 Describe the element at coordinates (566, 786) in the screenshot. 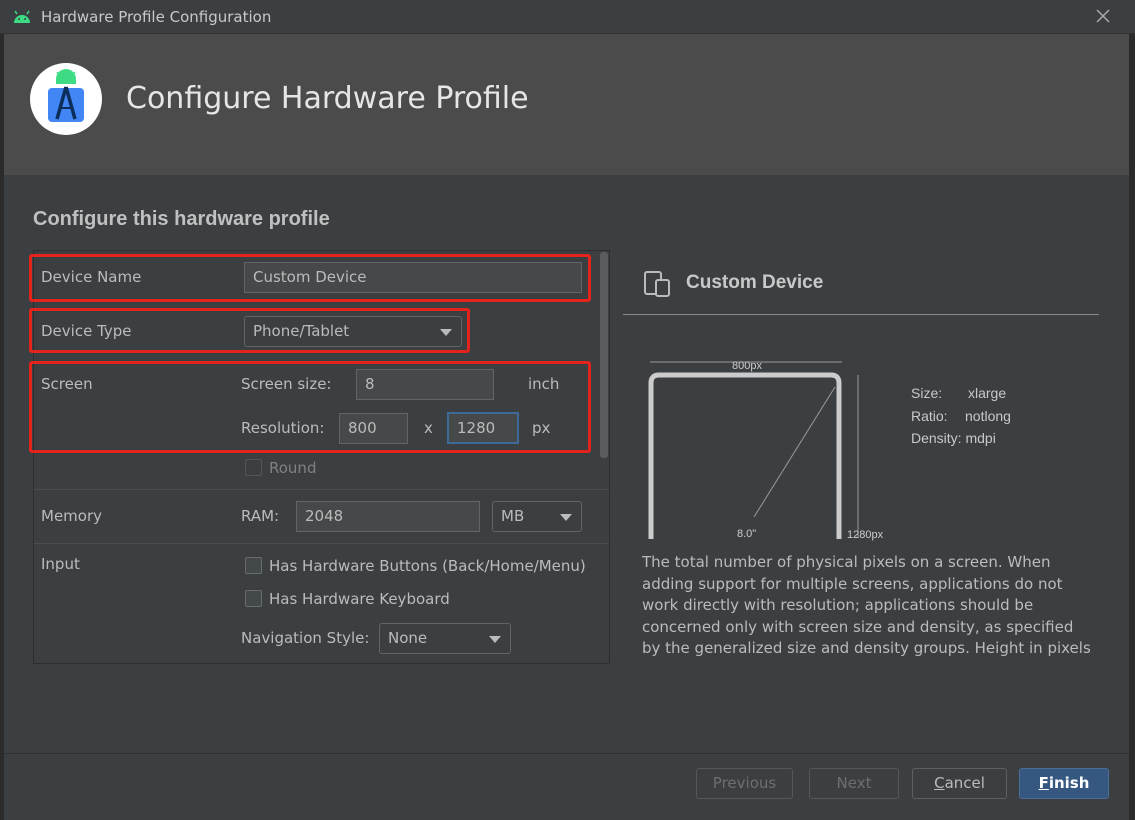

I see `wizard-footer: Previous Next Cancel Finish` at that location.